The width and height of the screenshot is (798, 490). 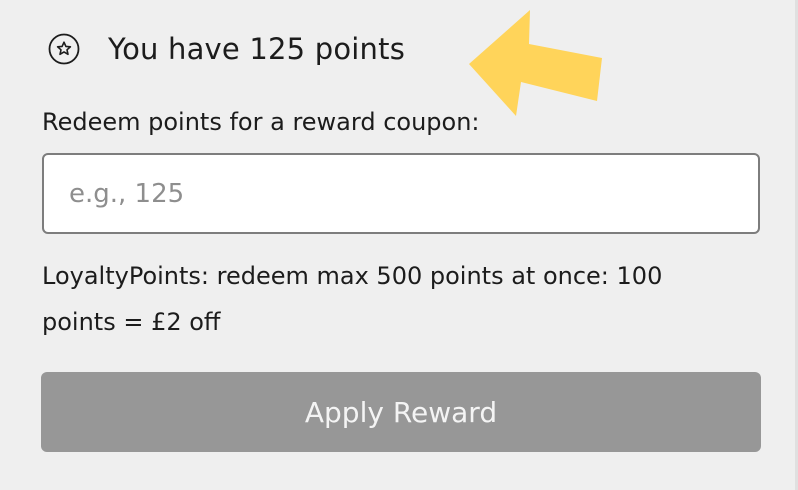 I want to click on star-circle-icon, so click(x=64, y=49).